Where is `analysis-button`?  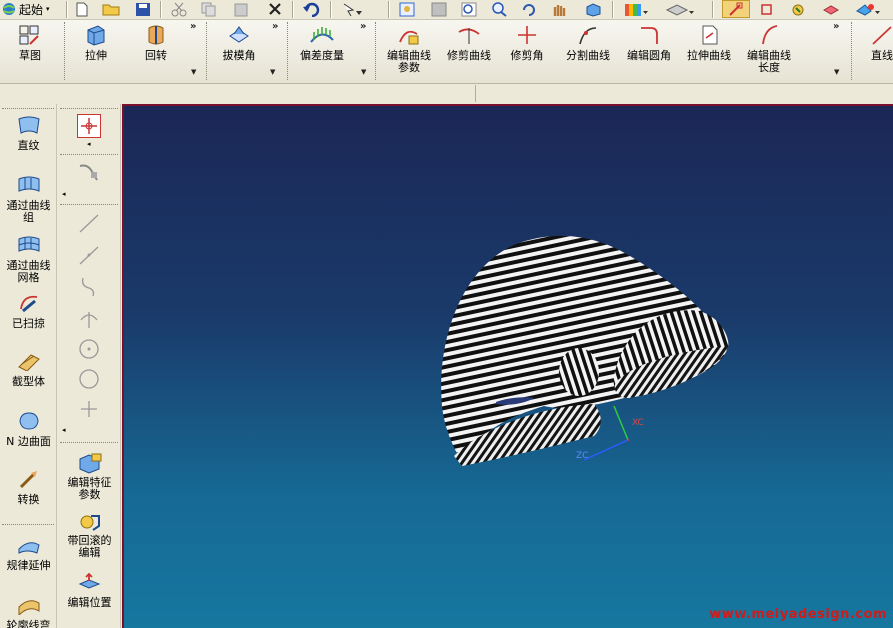
analysis-button is located at coordinates (799, 9).